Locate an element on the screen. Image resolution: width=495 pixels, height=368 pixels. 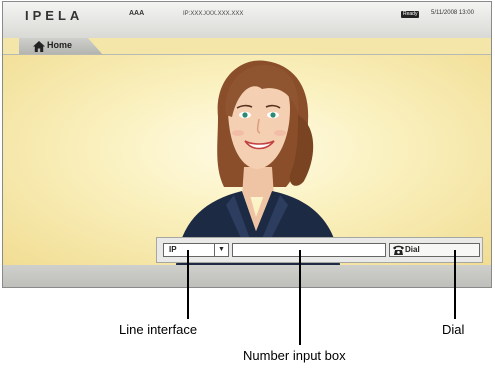
dial-control-panel: IP ▼ Dial is located at coordinates (319, 250).